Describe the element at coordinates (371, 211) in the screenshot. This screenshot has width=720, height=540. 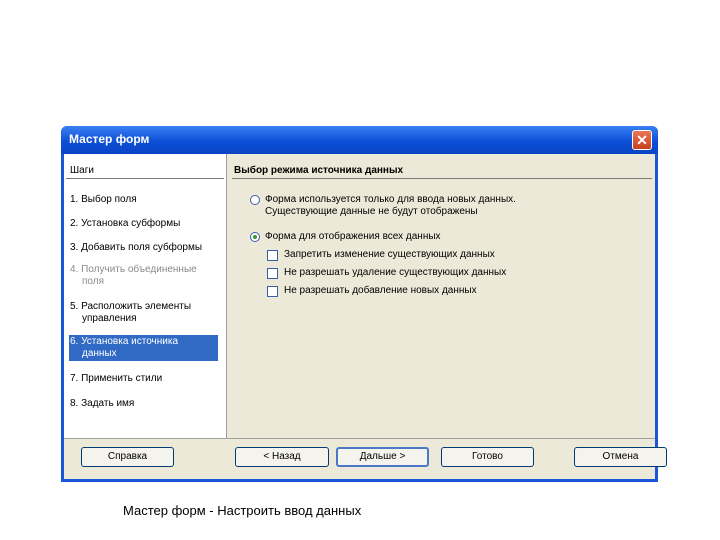
I see `radio-label-line: Существующие данные не будут отображены` at that location.